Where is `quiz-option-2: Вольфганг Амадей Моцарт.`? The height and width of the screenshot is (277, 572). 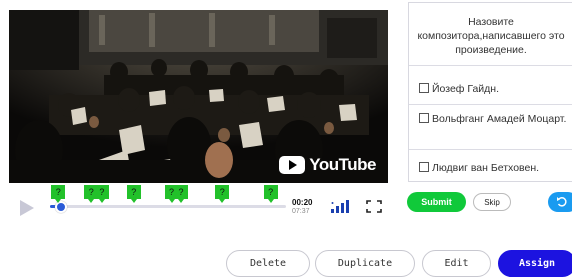 quiz-option-2: Вольфганг Амадей Моцарт. is located at coordinates (494, 119).